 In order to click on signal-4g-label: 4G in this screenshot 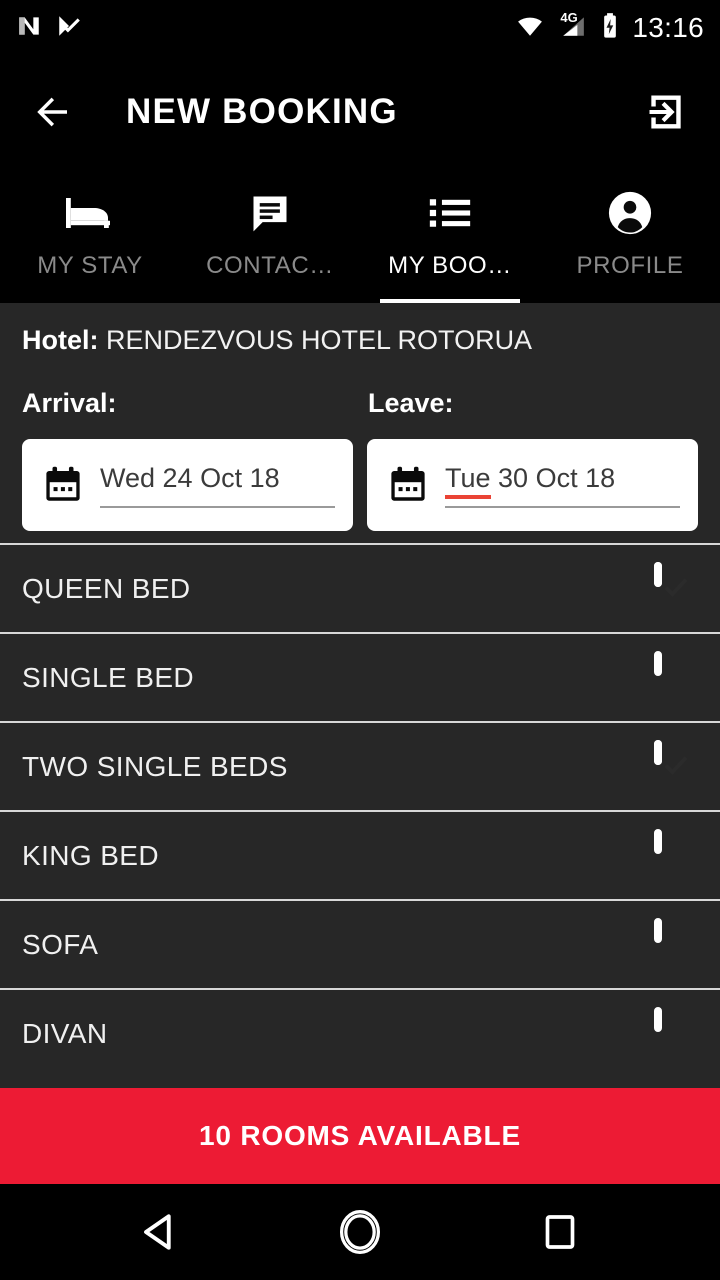, I will do `click(569, 17)`.